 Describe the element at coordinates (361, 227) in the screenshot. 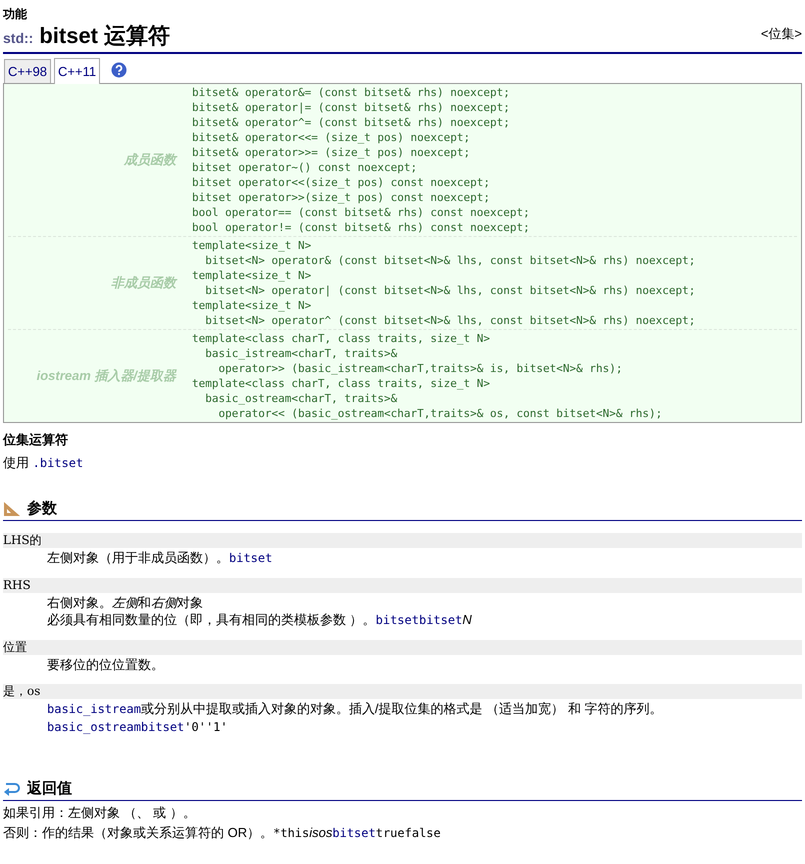

I see `code-line: bool operator!= (const bitset& rhs) const noexcept;` at that location.